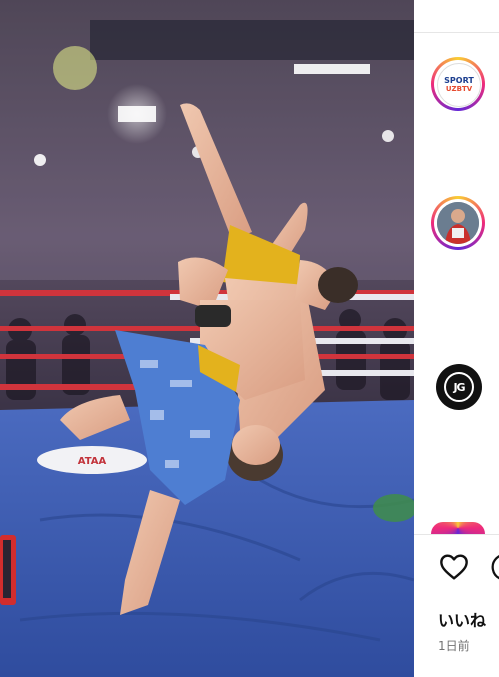 The width and height of the screenshot is (499, 677). I want to click on comment-icon, so click(495, 567).